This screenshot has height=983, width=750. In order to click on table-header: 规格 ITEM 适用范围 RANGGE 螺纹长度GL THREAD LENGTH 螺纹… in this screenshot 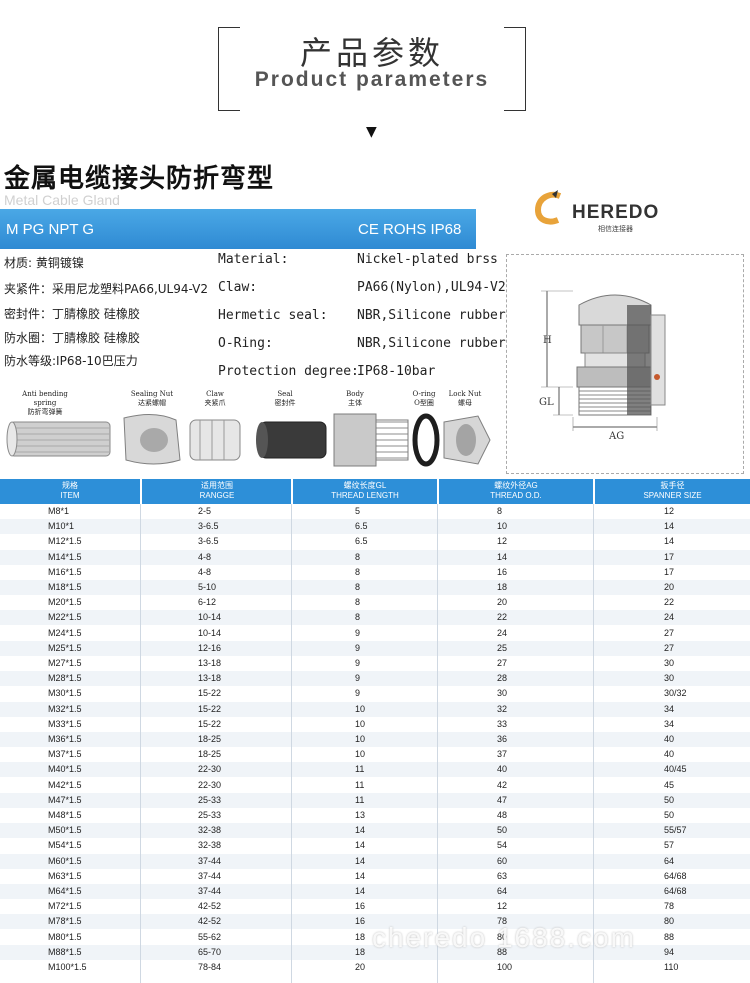, I will do `click(375, 491)`.